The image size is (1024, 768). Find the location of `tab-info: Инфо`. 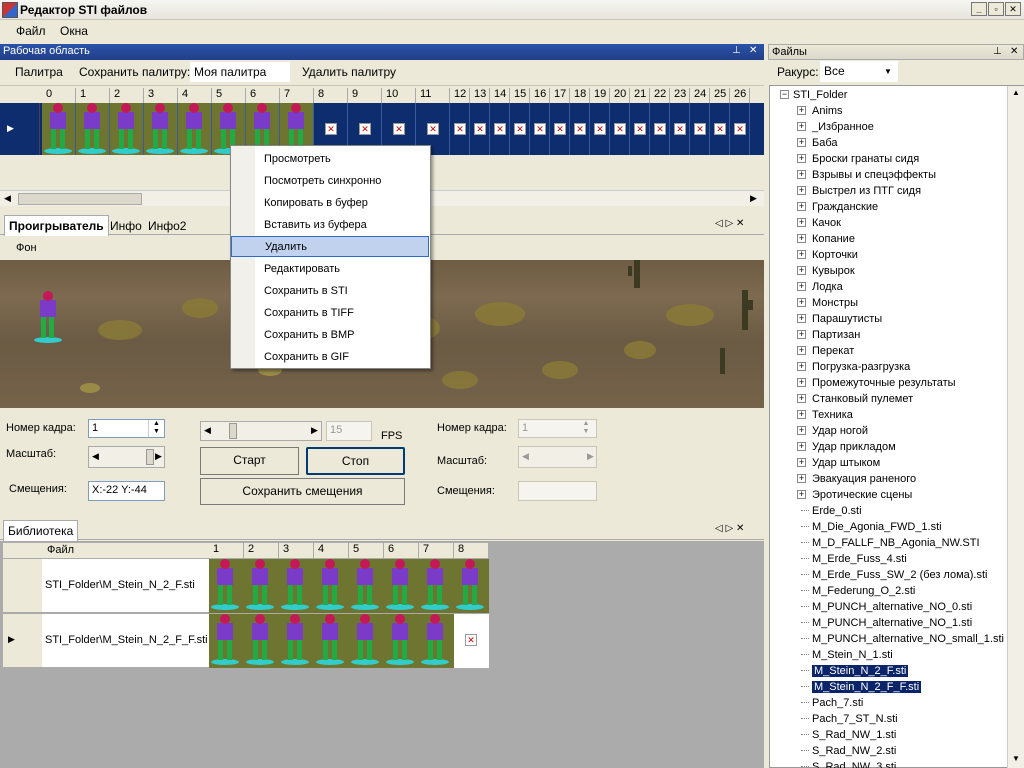

tab-info: Инфо is located at coordinates (126, 226).